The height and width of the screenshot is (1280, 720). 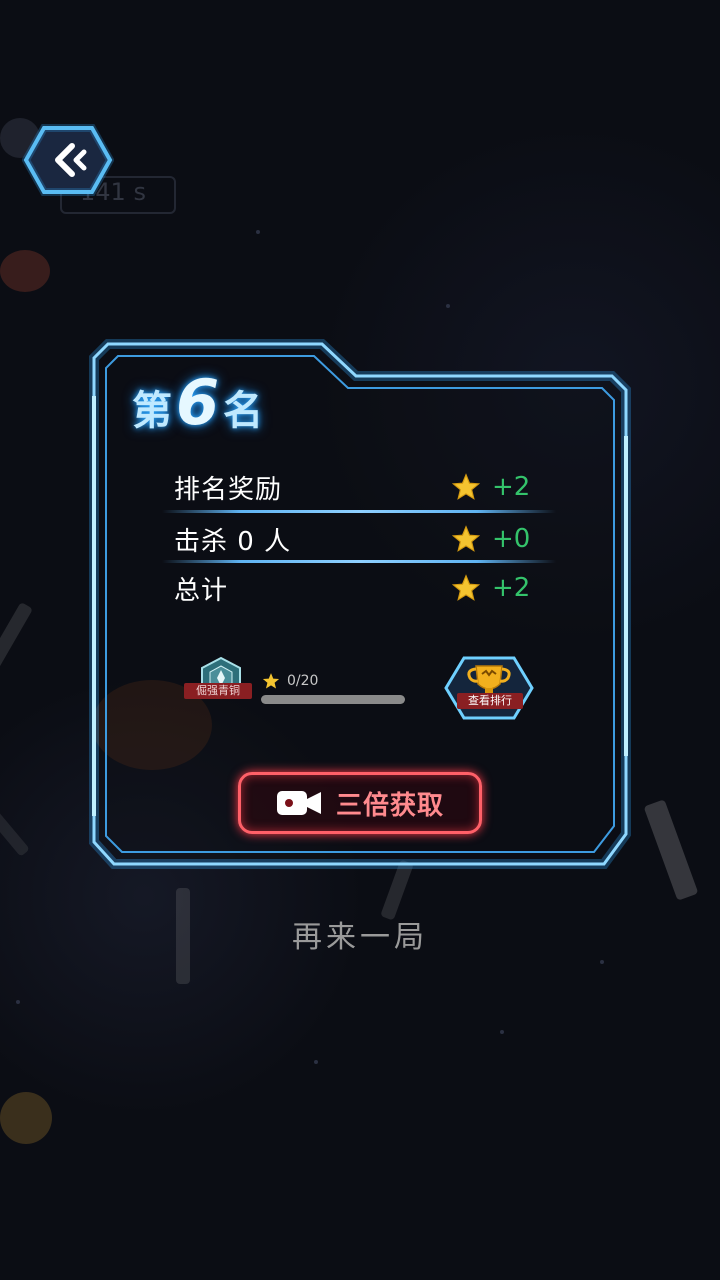 I want to click on reward-label: 击杀 0 人, so click(x=233, y=541).